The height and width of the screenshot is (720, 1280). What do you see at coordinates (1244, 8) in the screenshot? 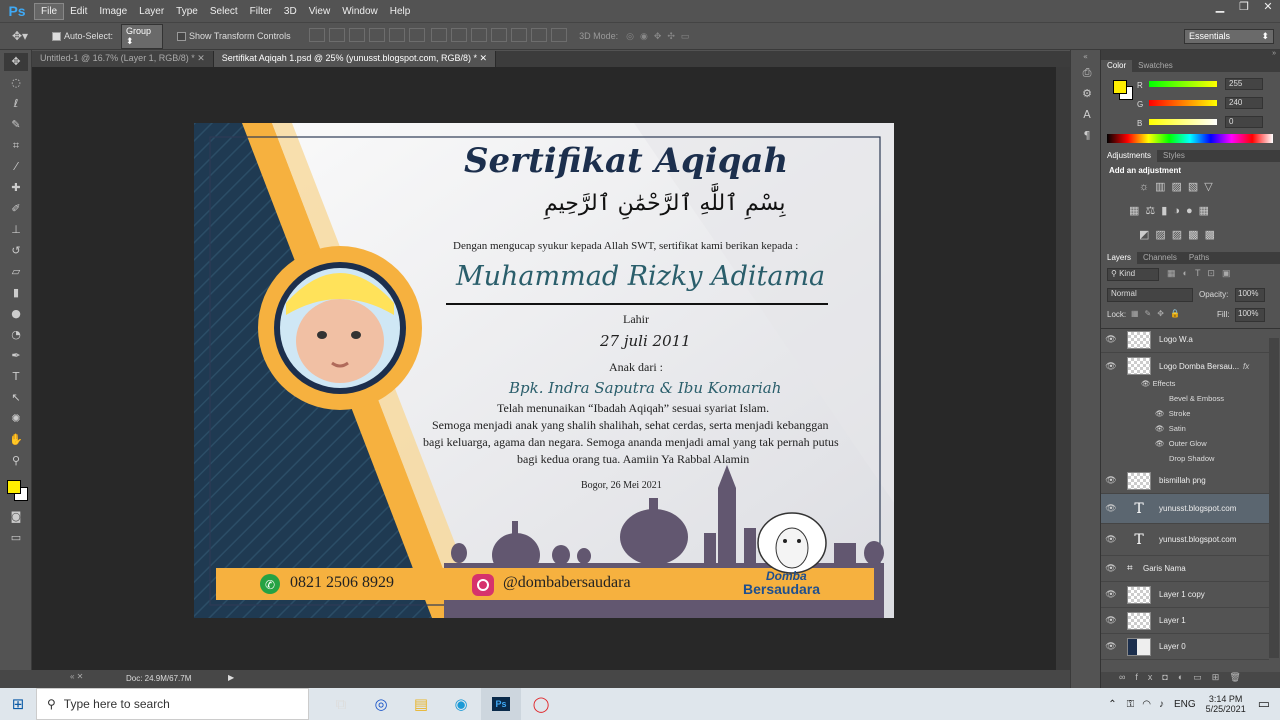
I see `restore-icon: ❐` at bounding box center [1244, 8].